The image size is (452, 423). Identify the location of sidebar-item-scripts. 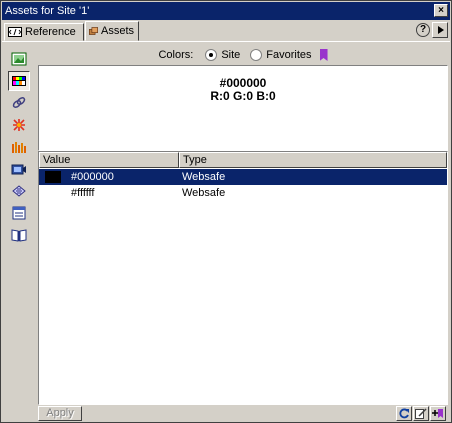
(19, 191).